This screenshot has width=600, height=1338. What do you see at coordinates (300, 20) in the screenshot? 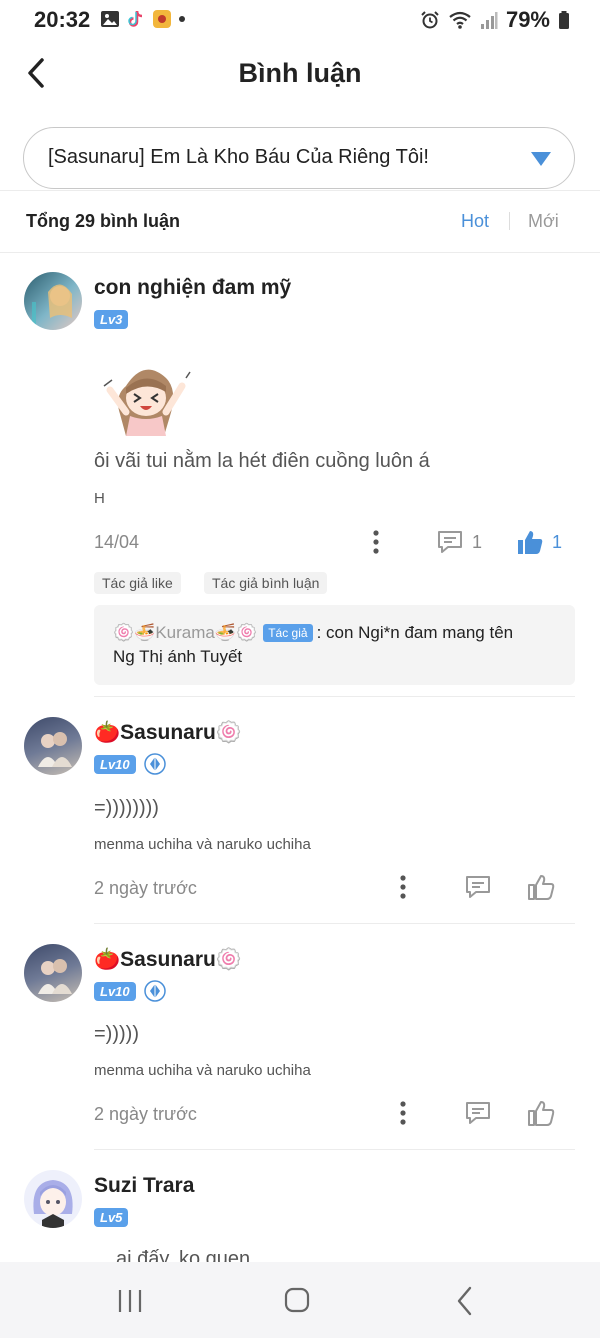
I see `status-bar: 20:32 79%` at bounding box center [300, 20].